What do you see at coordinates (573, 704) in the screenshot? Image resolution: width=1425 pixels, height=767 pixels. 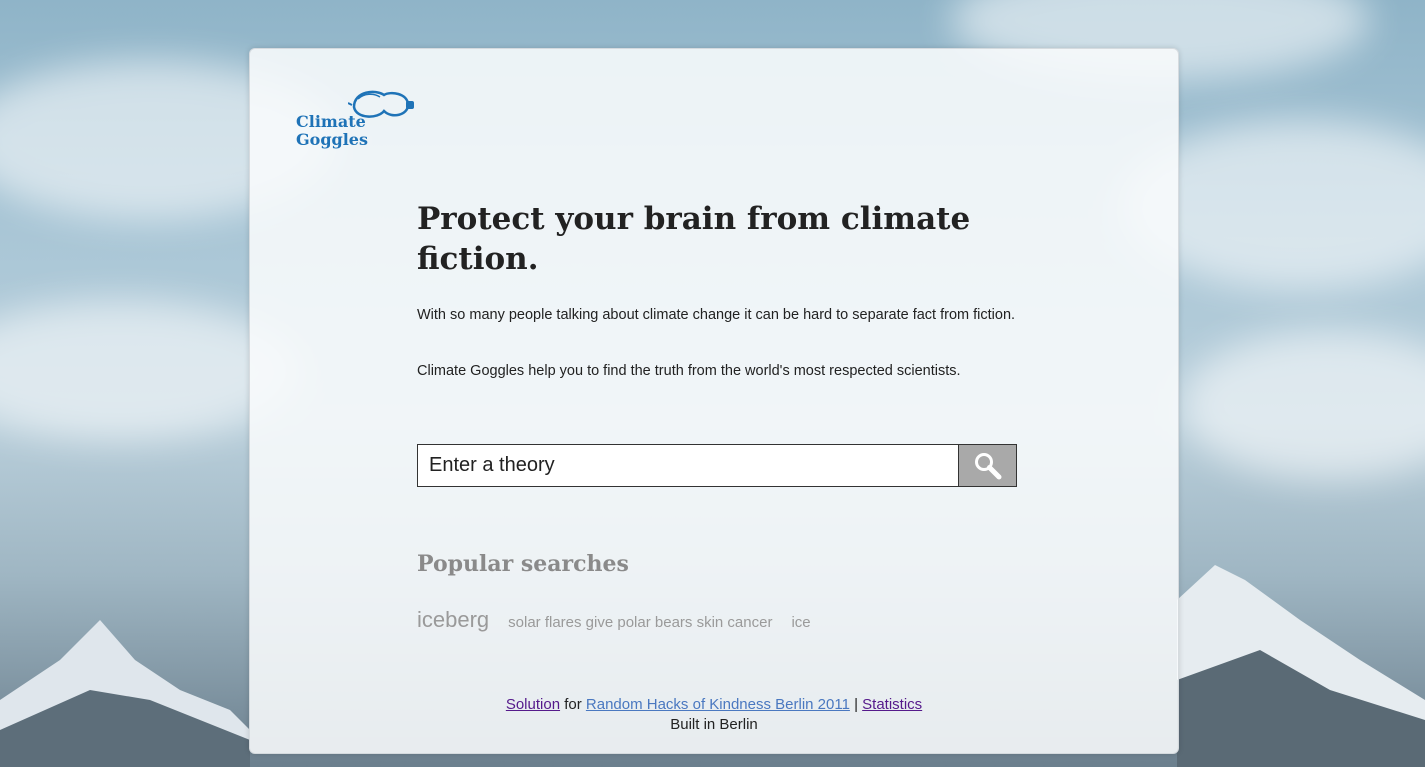 I see `footer-for-text: for` at bounding box center [573, 704].